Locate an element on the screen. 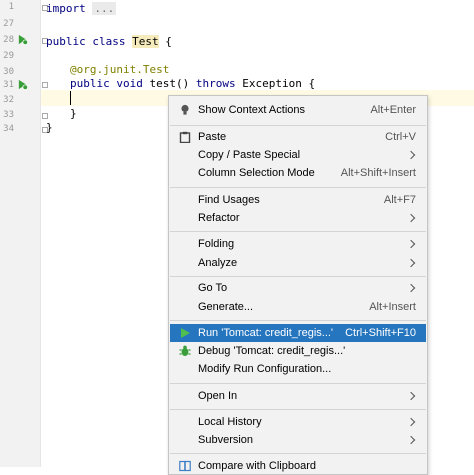 The height and width of the screenshot is (475, 474). menu-item-compare-with-clipboard: Compare with Clipboard is located at coordinates (298, 466).